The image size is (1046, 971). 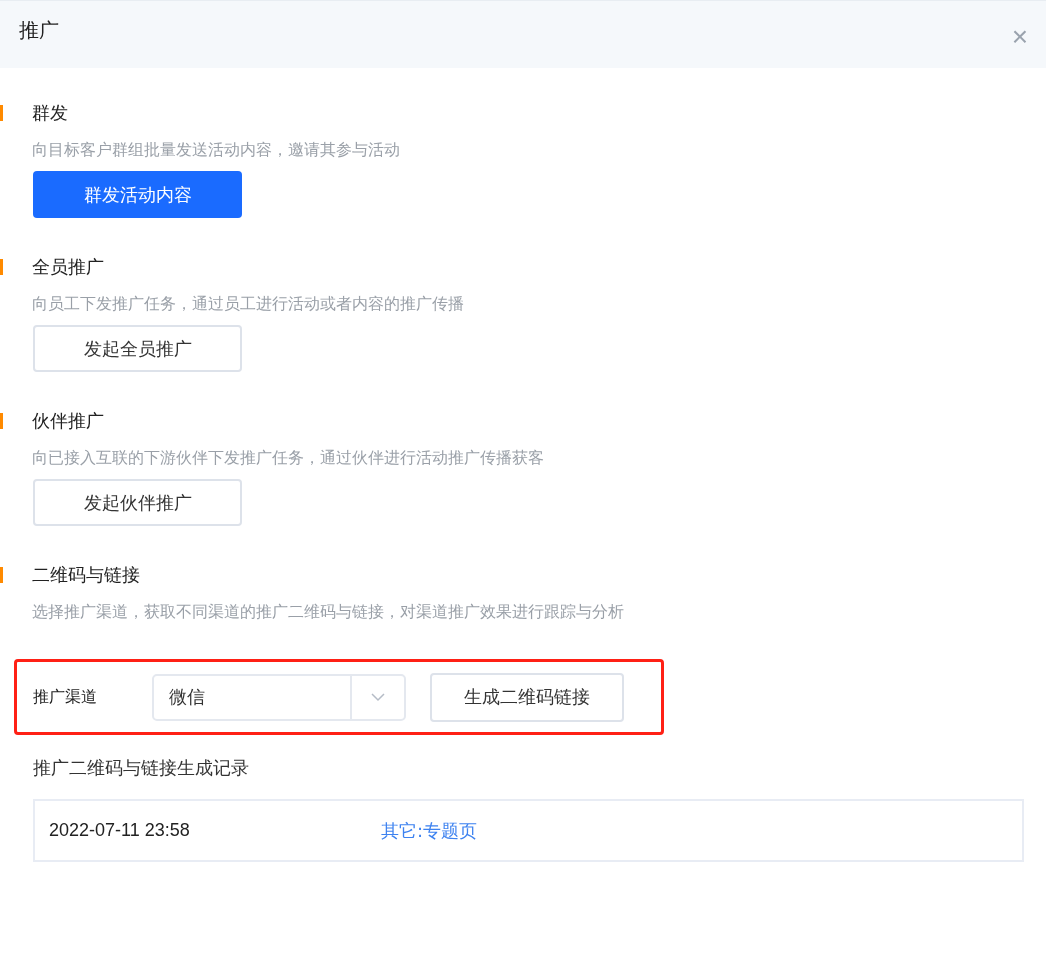 I want to click on section-description: 选择推广渠道，获取不同渠道的推广二维码与链接，对渠道推广效果进行跟踪与分析, so click(x=328, y=612).